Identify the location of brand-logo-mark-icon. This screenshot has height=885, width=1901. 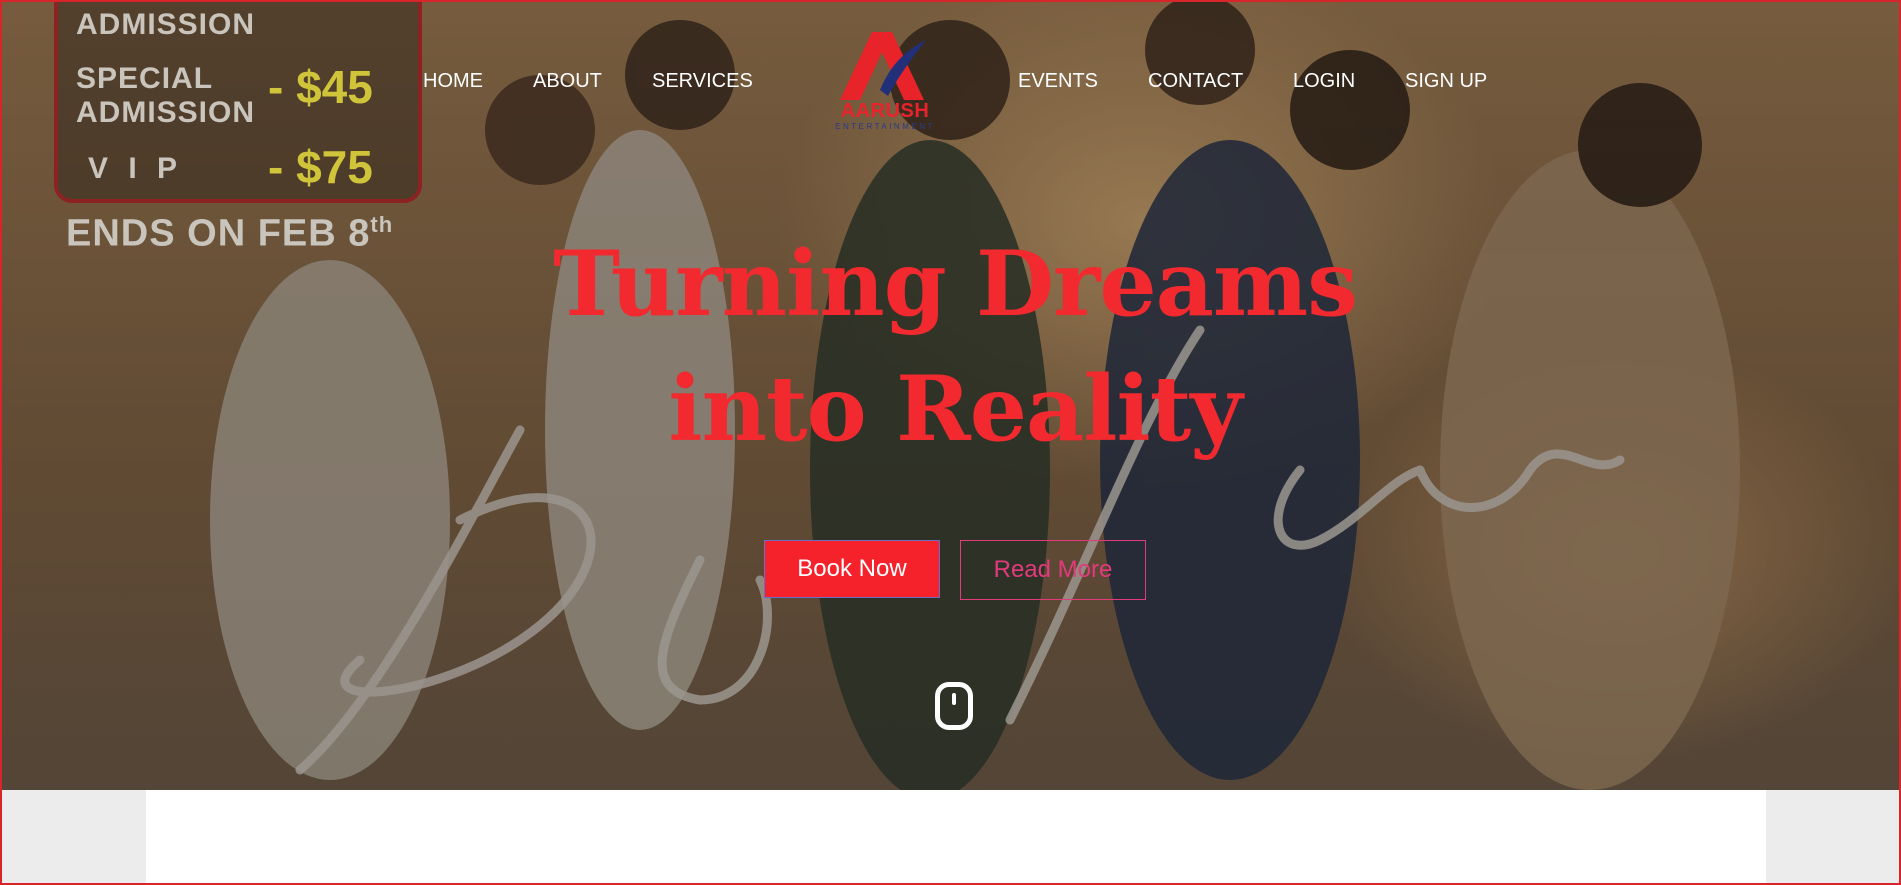
(883, 66).